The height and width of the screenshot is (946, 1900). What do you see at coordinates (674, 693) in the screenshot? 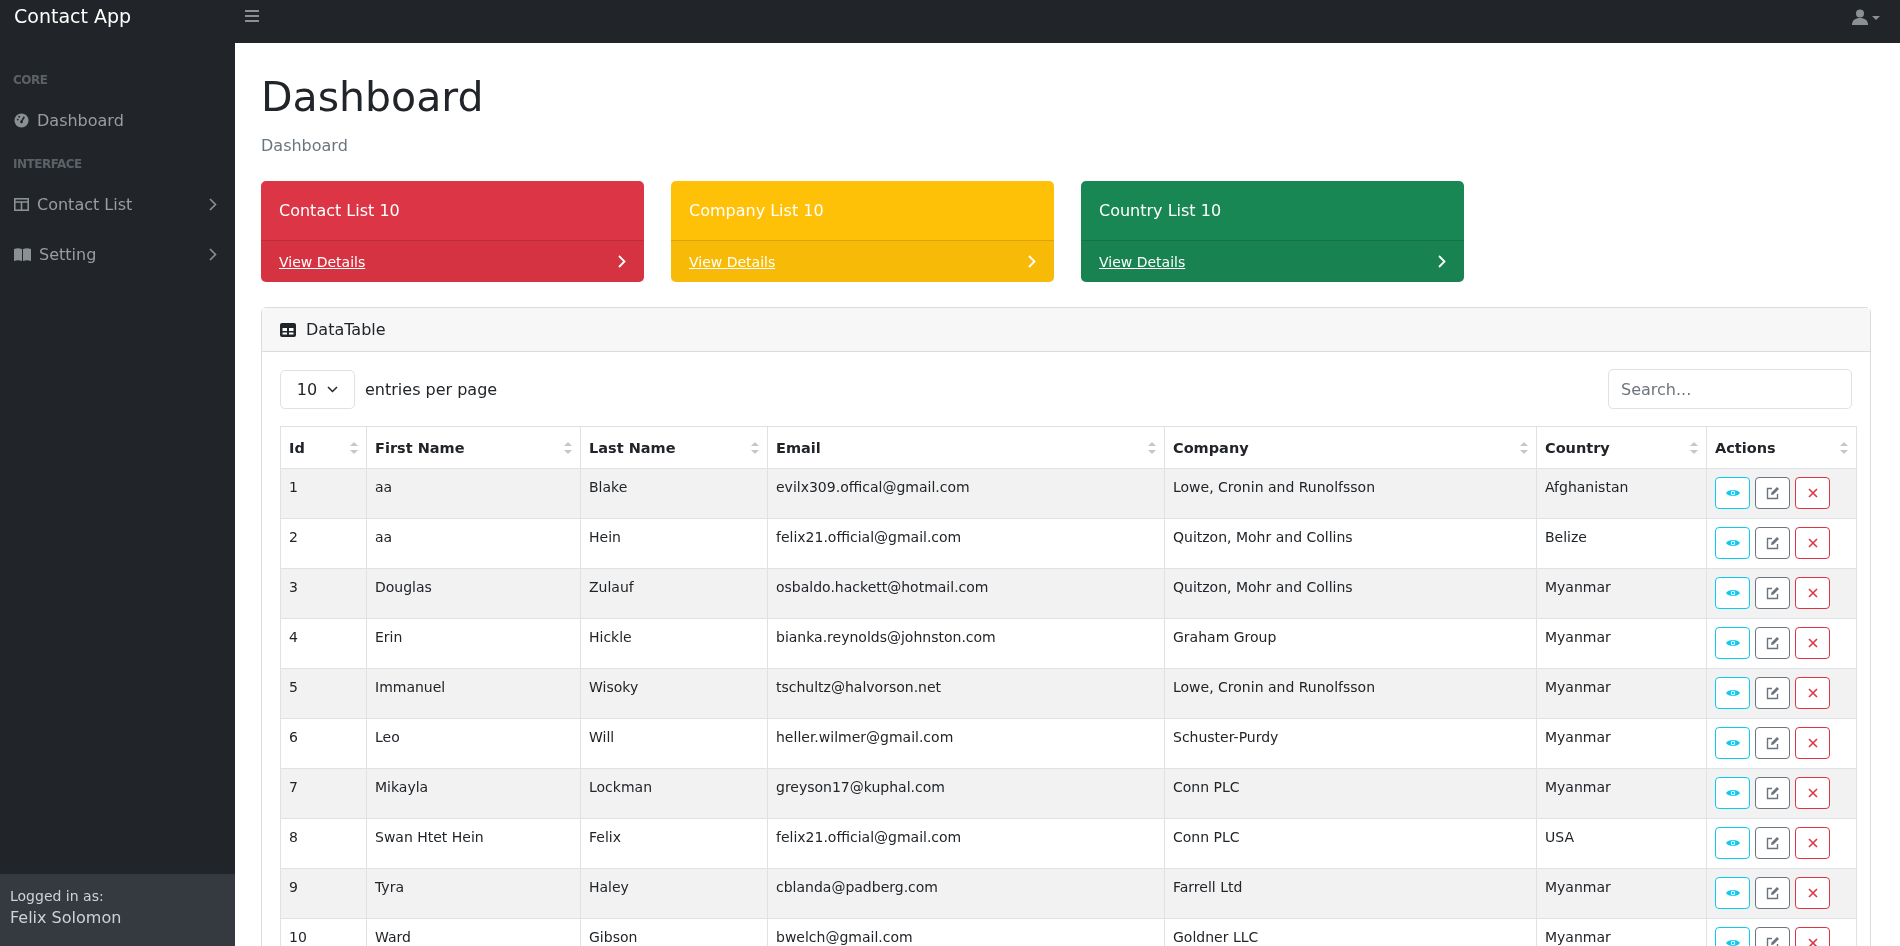
I see `table-cell: Wisoky` at bounding box center [674, 693].